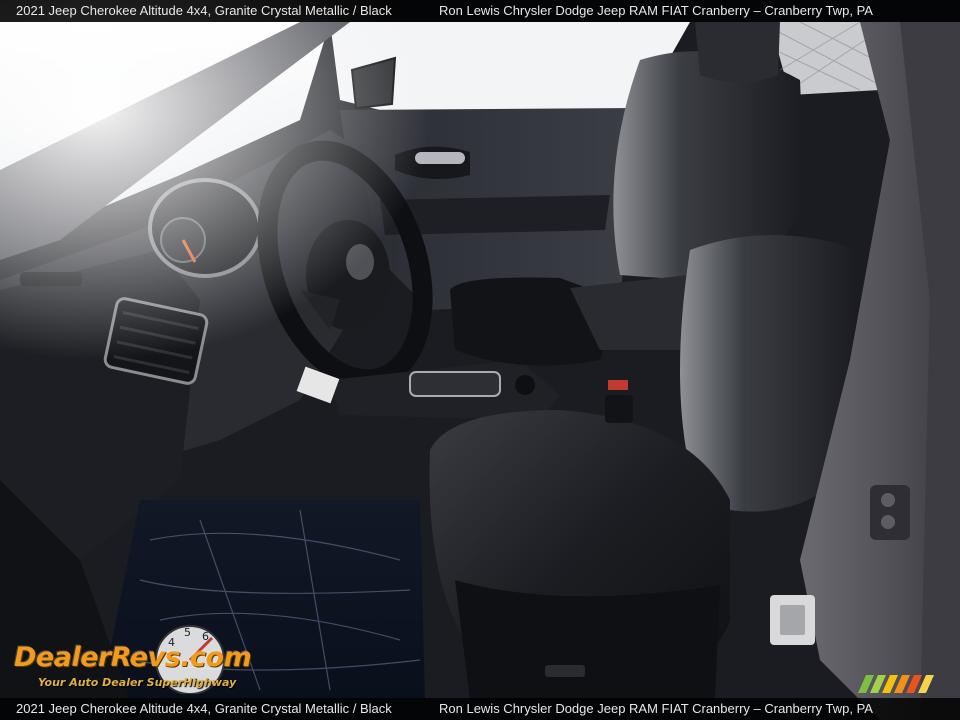 This screenshot has width=960, height=720. What do you see at coordinates (137, 682) in the screenshot?
I see `watermark-tagline: Your Auto Dealer SuperHighway` at bounding box center [137, 682].